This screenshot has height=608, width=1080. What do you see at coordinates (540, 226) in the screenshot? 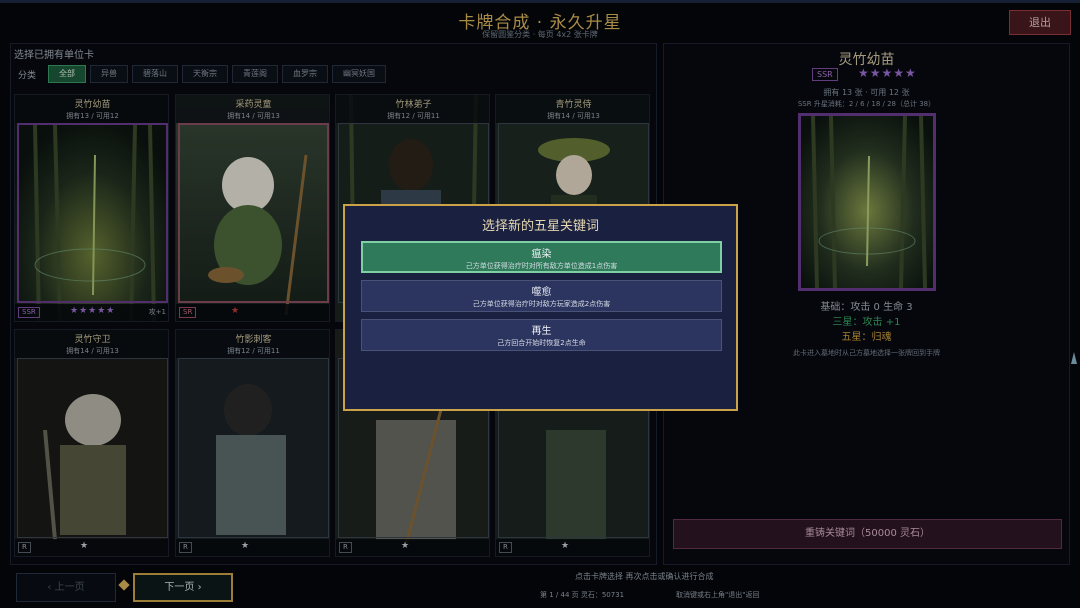
I see `dialog-title: 选择新的五星关键词` at bounding box center [540, 226].